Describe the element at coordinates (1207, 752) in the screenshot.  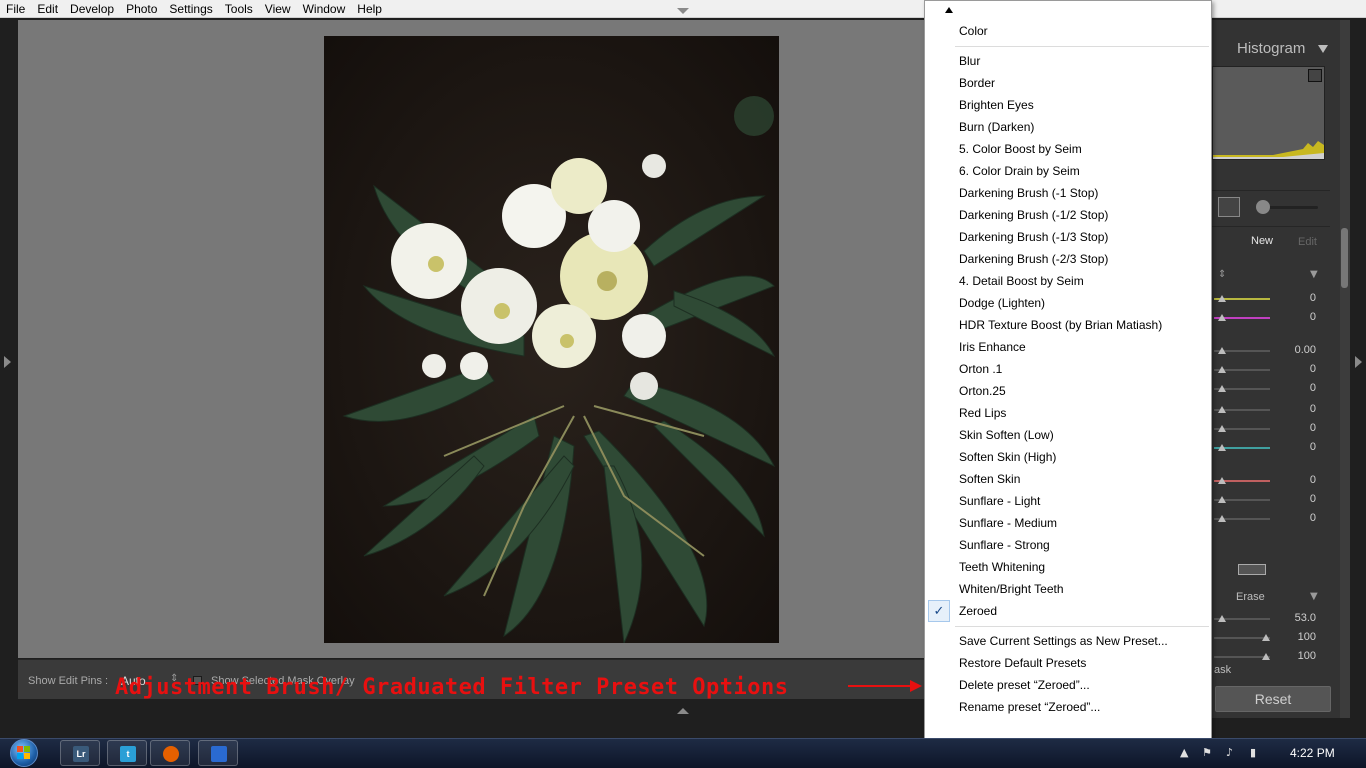
I see `tray-flag-icon: ⚑` at that location.